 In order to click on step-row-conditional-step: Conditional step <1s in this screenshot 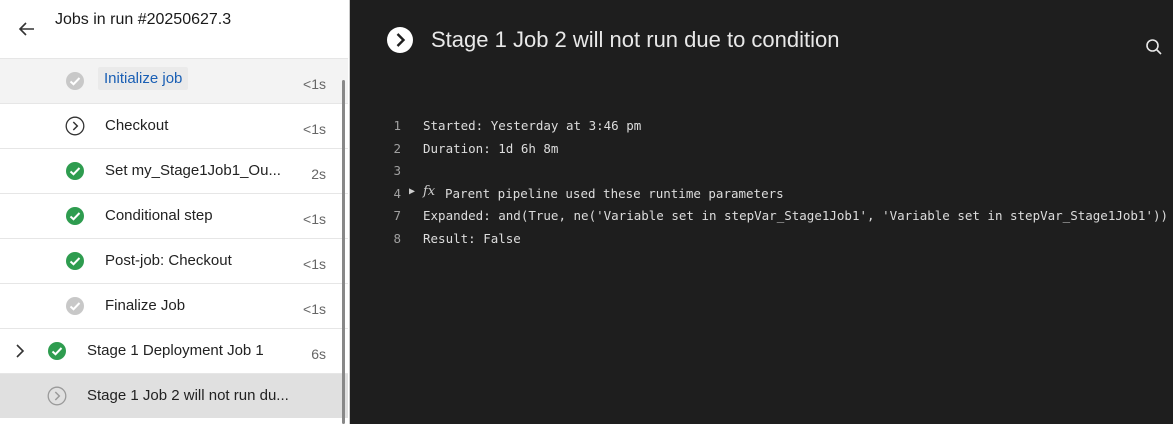, I will do `click(174, 215)`.